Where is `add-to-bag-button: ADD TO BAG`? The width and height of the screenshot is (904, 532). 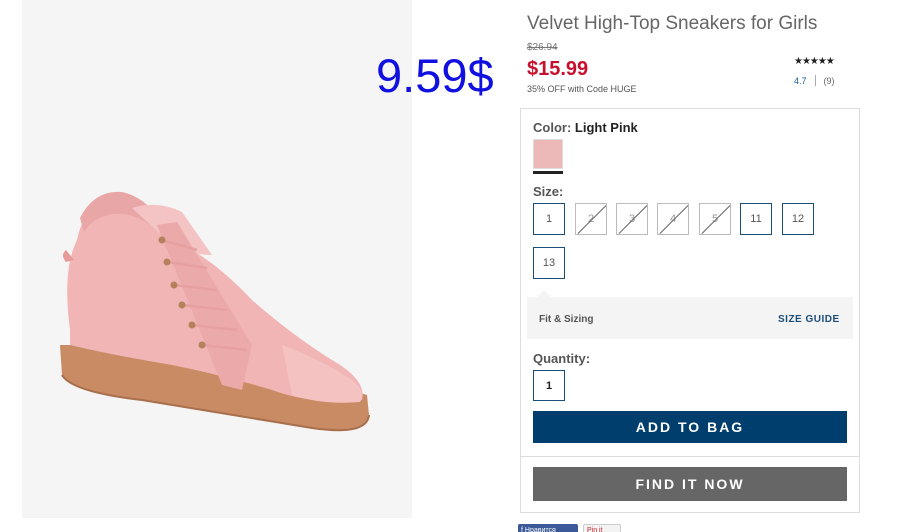 add-to-bag-button: ADD TO BAG is located at coordinates (690, 427).